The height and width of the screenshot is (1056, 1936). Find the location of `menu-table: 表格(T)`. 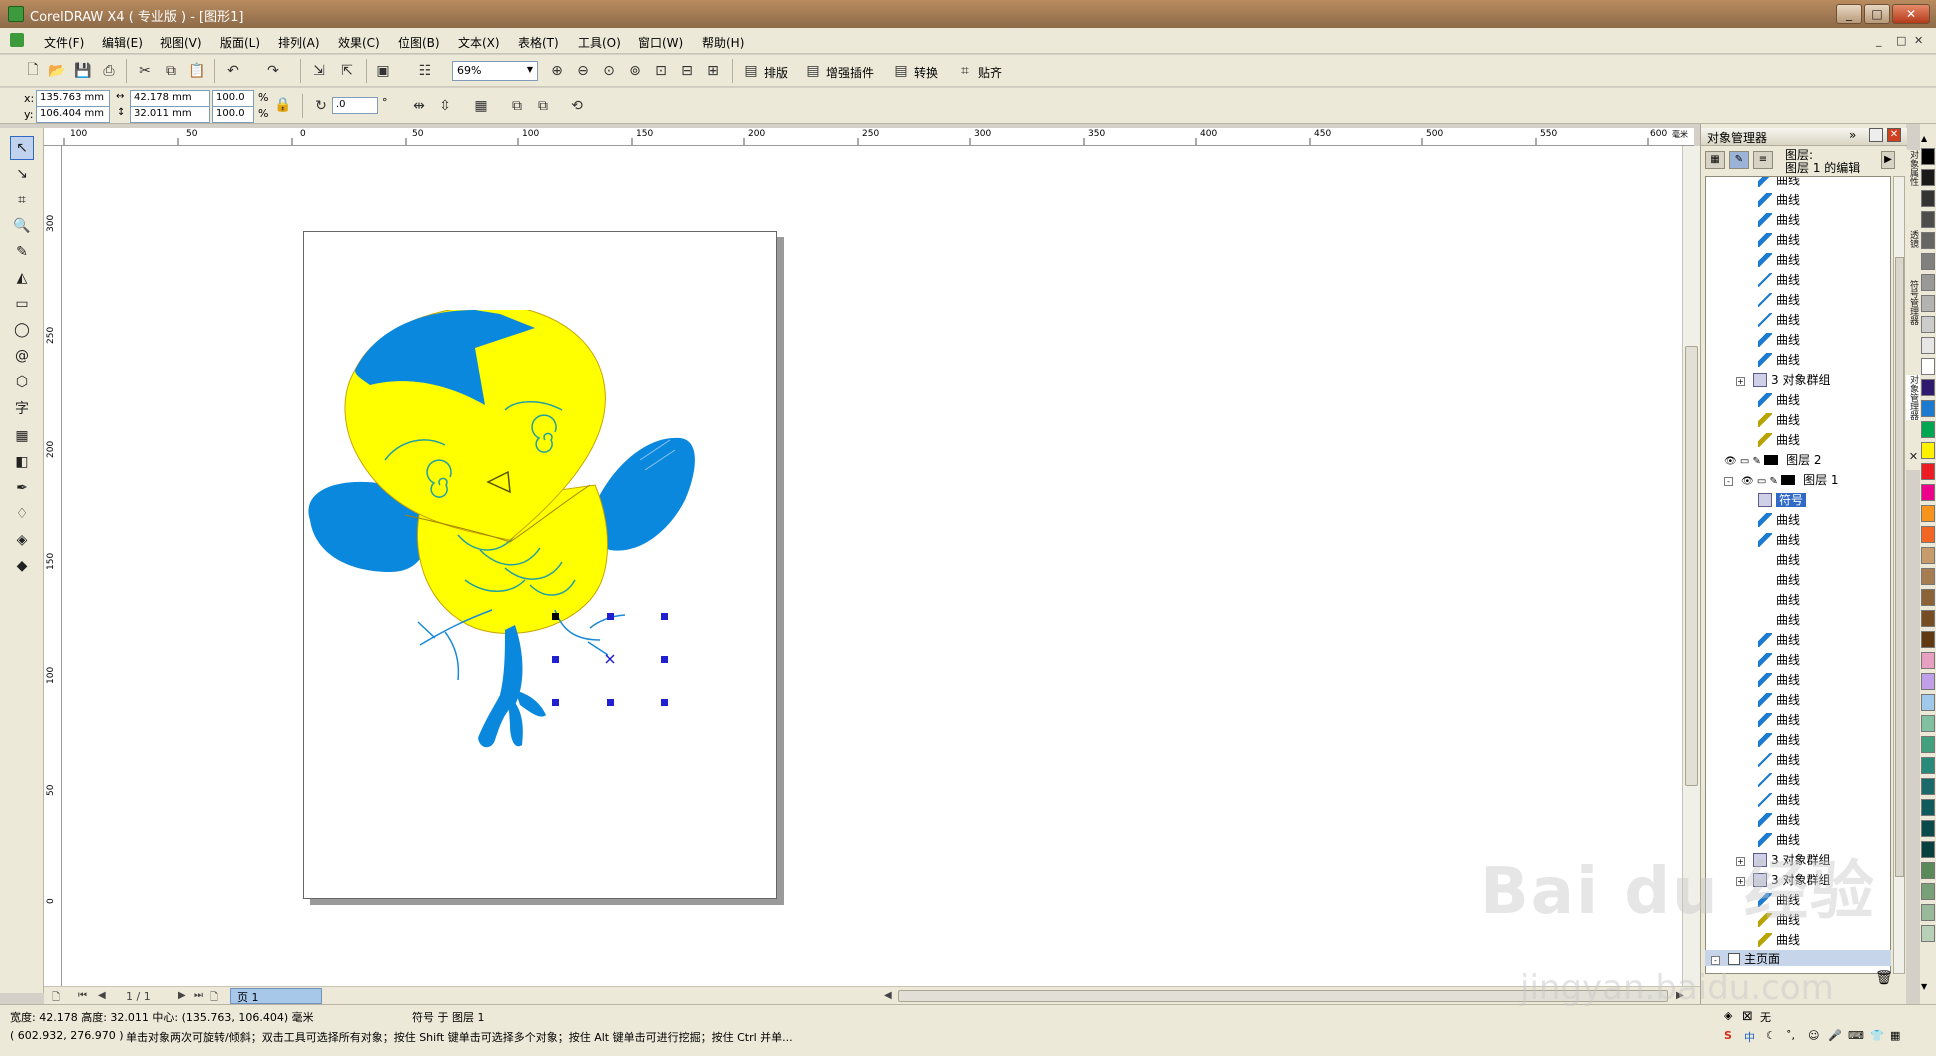

menu-table: 表格(T) is located at coordinates (538, 42).